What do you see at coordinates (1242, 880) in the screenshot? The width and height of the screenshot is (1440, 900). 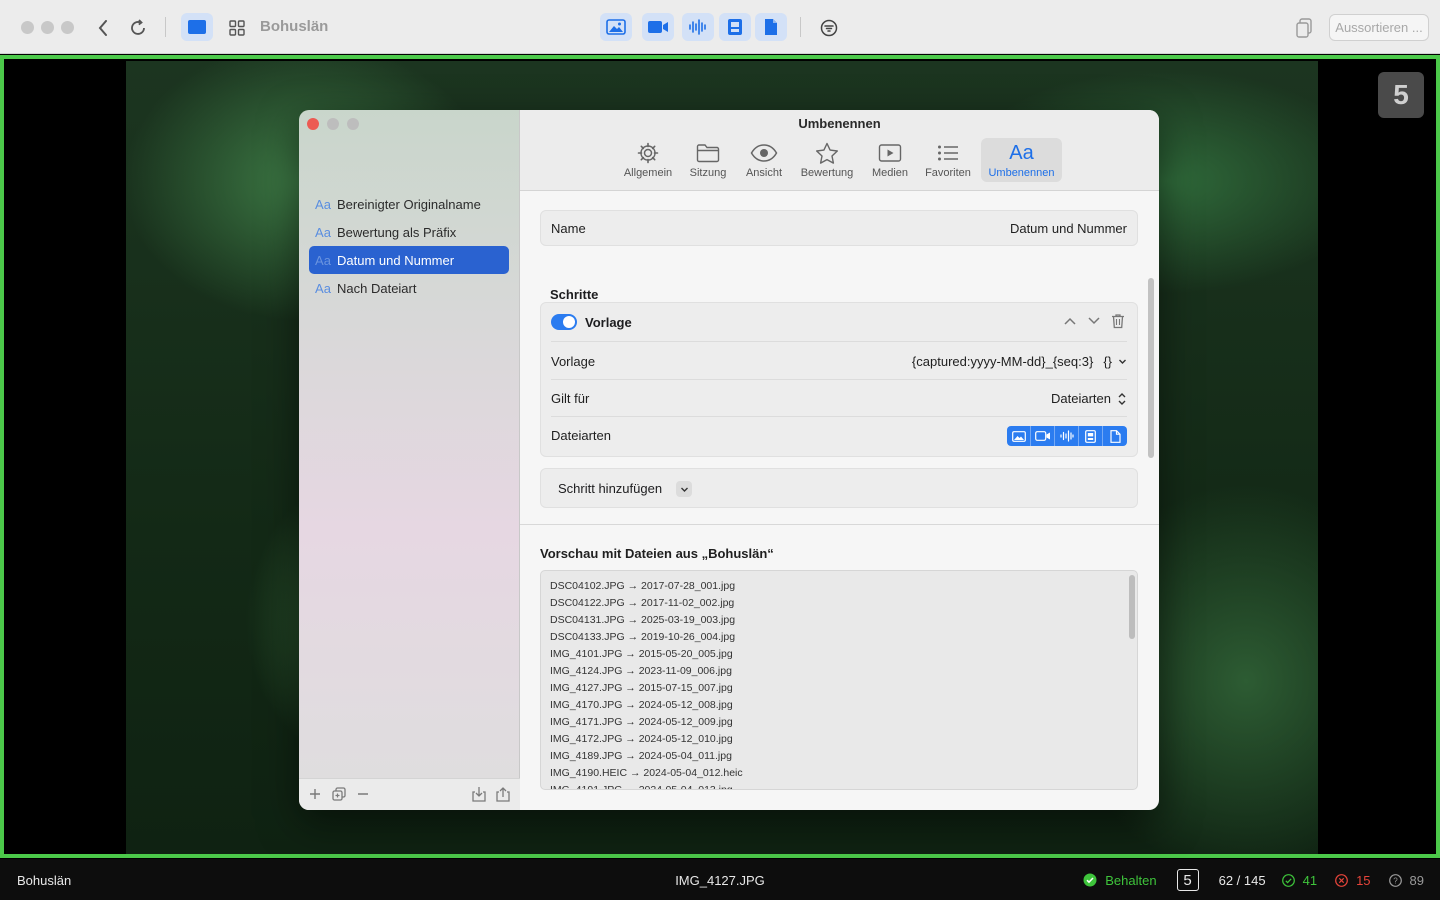 I see `position-counter: 62 / 145` at bounding box center [1242, 880].